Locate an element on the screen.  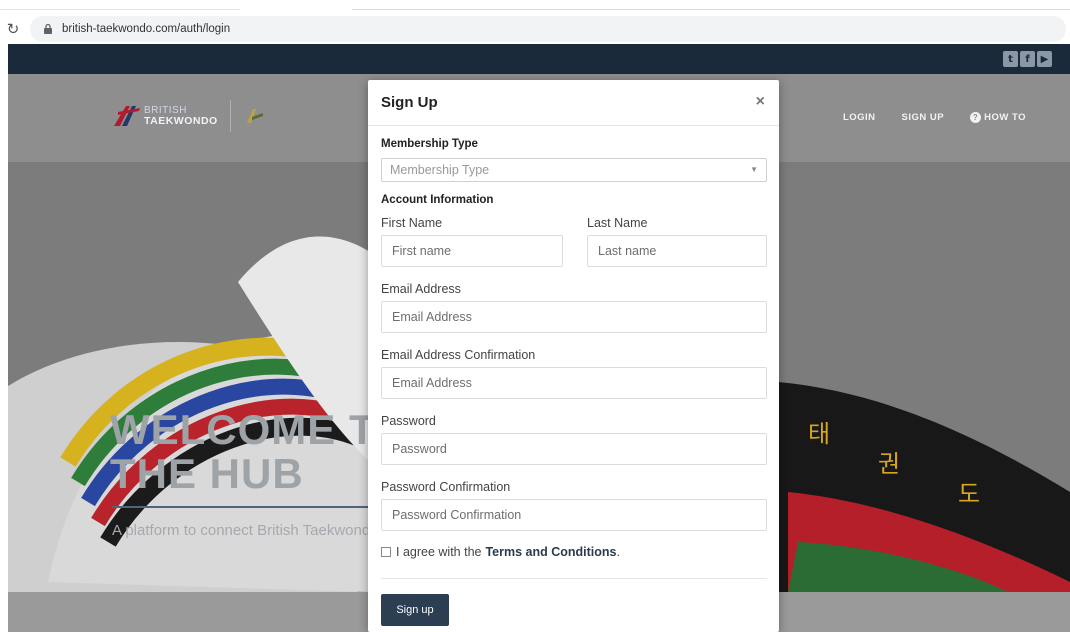
chevron-down-icon: ▼ is located at coordinates (754, 169).